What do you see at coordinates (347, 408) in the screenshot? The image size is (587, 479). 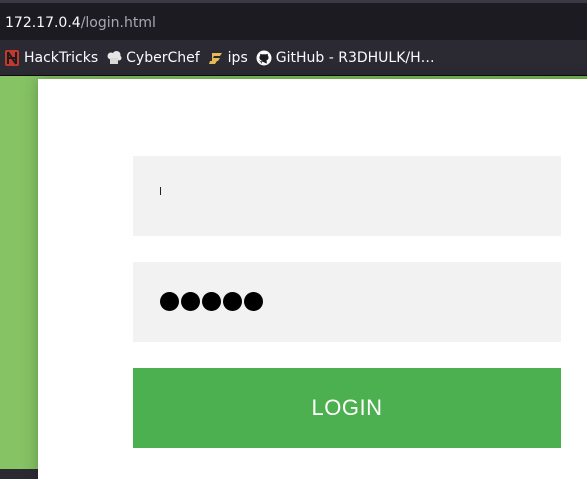 I see `login-button: LOGIN` at bounding box center [347, 408].